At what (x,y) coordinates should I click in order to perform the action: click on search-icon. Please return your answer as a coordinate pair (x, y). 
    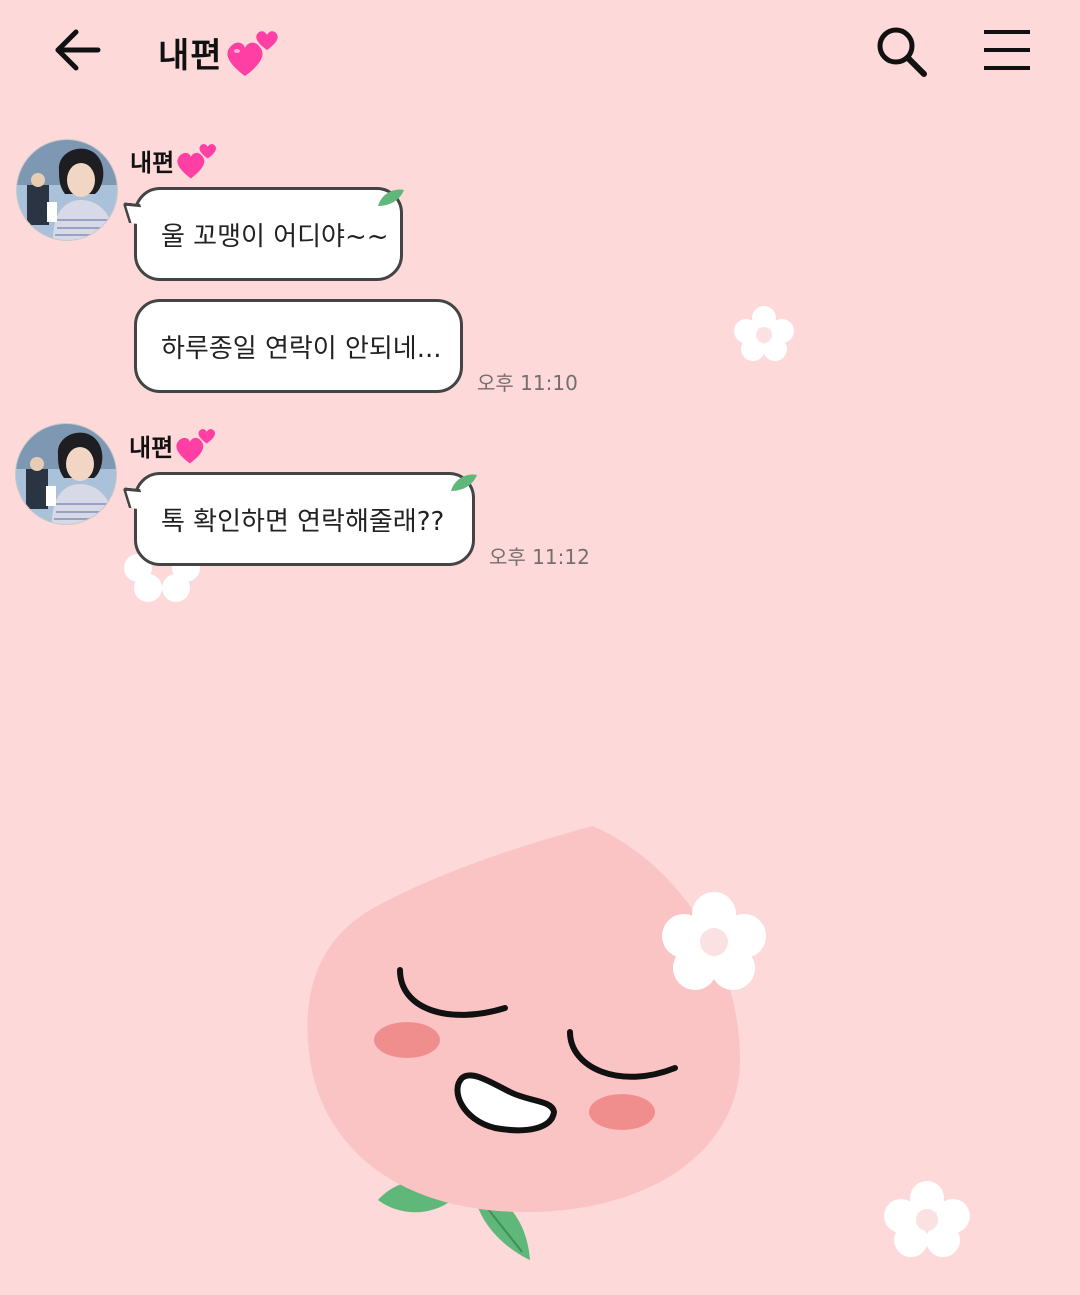
    Looking at the image, I should click on (902, 52).